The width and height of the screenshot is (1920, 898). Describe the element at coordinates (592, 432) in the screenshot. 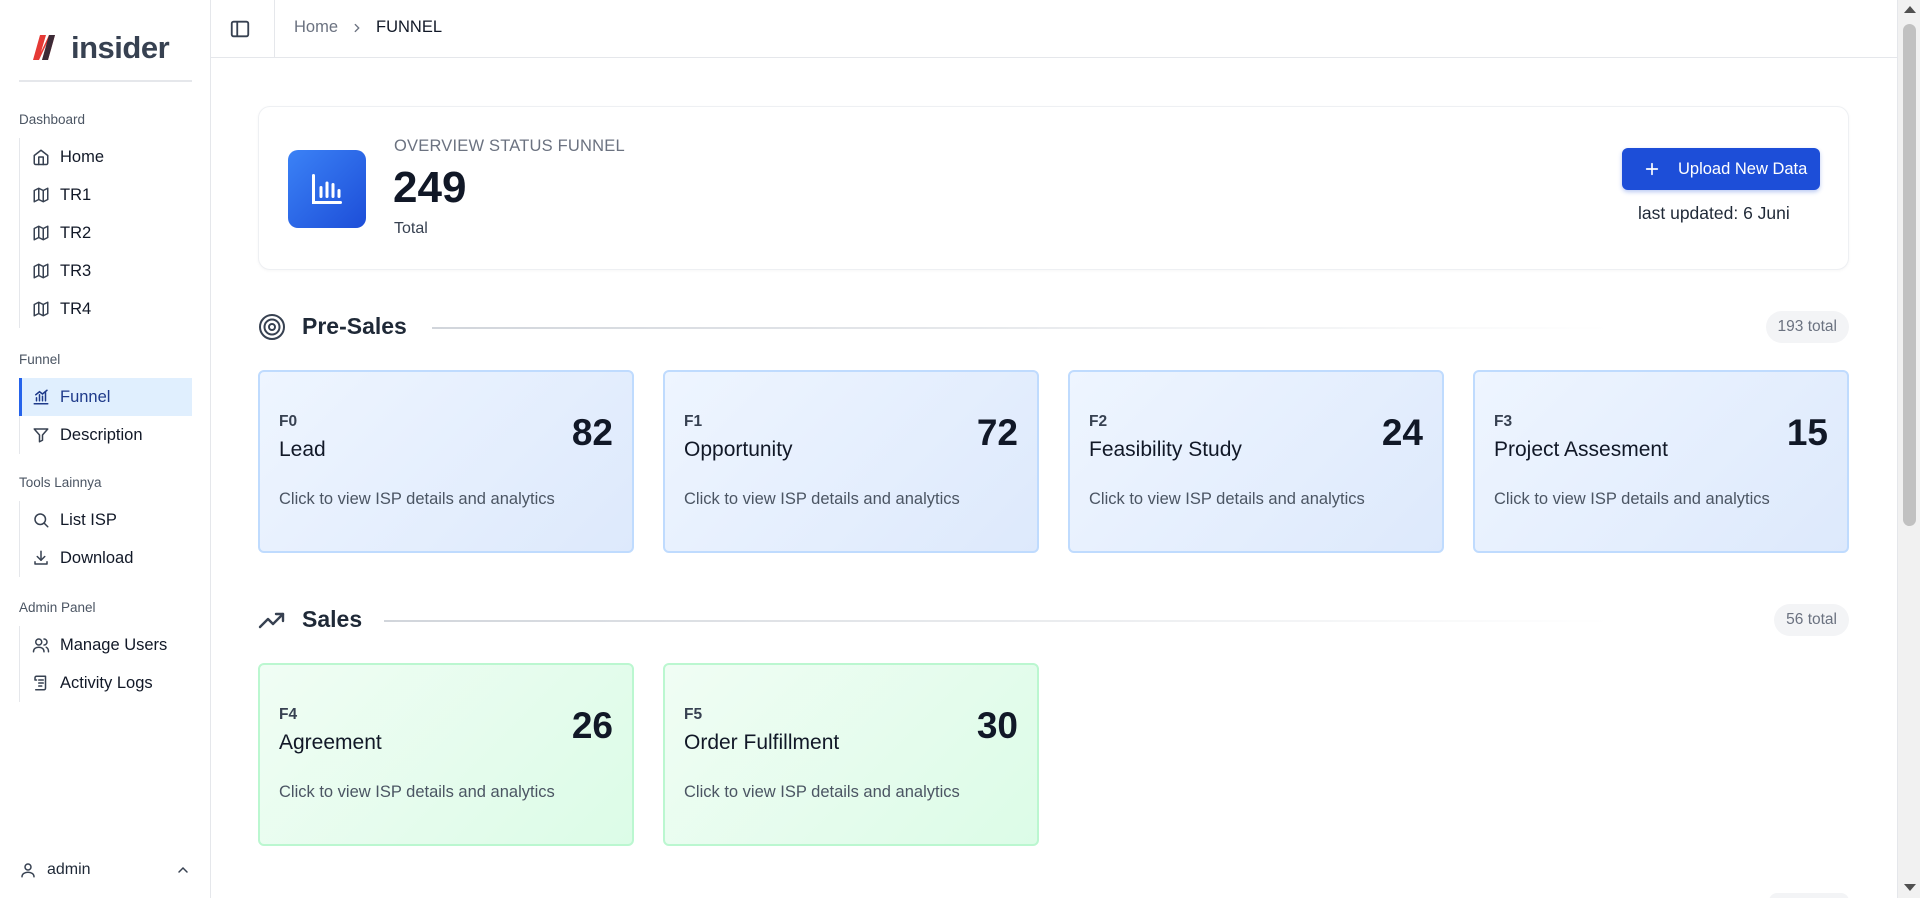

I see `stage-count: 82` at that location.